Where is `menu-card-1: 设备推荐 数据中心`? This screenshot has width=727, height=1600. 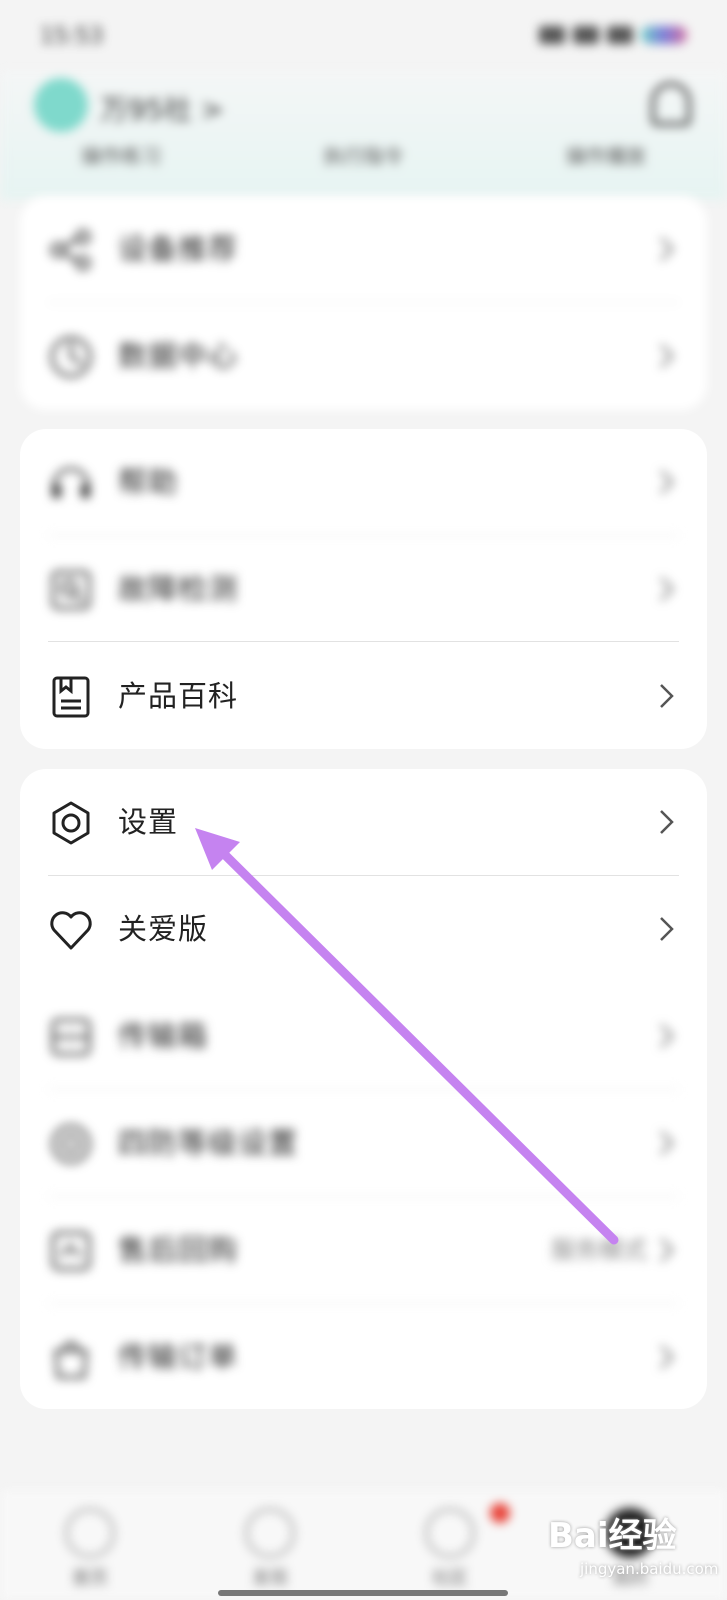 menu-card-1: 设备推荐 数据中心 is located at coordinates (363, 303).